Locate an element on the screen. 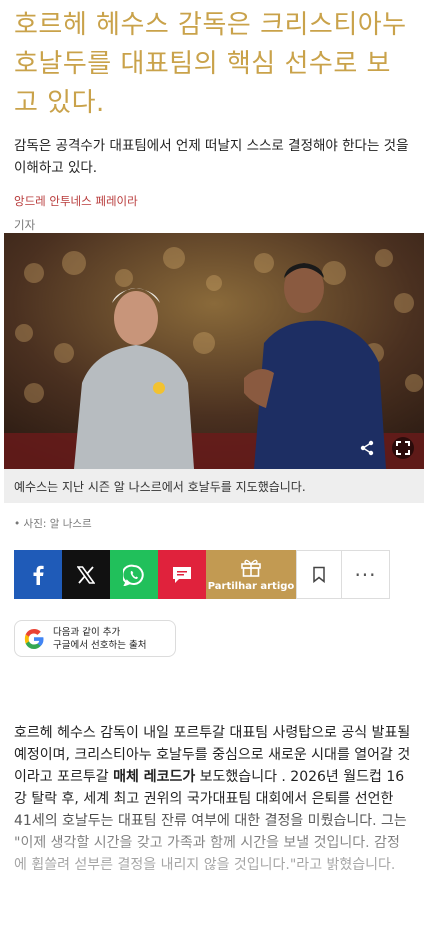 The width and height of the screenshot is (429, 934). bookmark-icon is located at coordinates (319, 574).